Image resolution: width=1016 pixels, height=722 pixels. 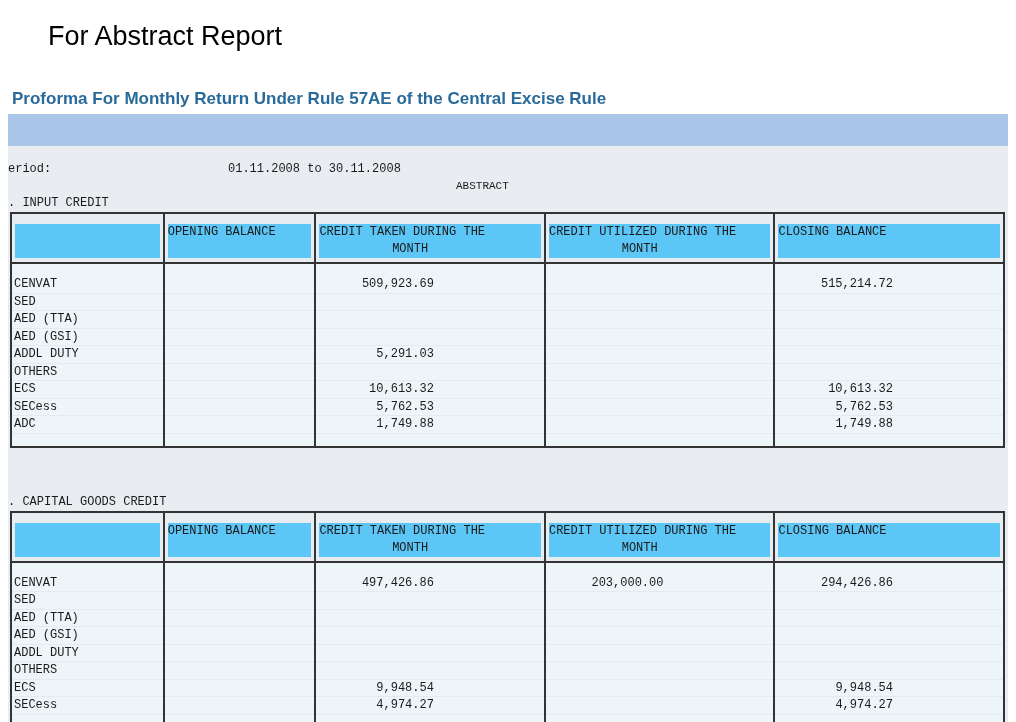 I want to click on abstract-heading: ABSTRACT, so click(x=482, y=186).